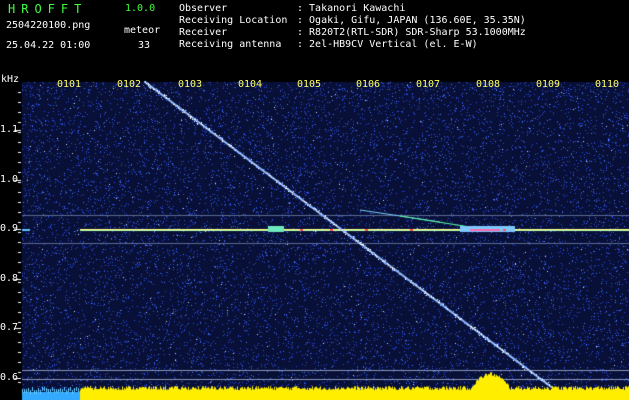 Image resolution: width=629 pixels, height=400 pixels. What do you see at coordinates (140, 8) in the screenshot?
I see `app-version: 1.0.0` at bounding box center [140, 8].